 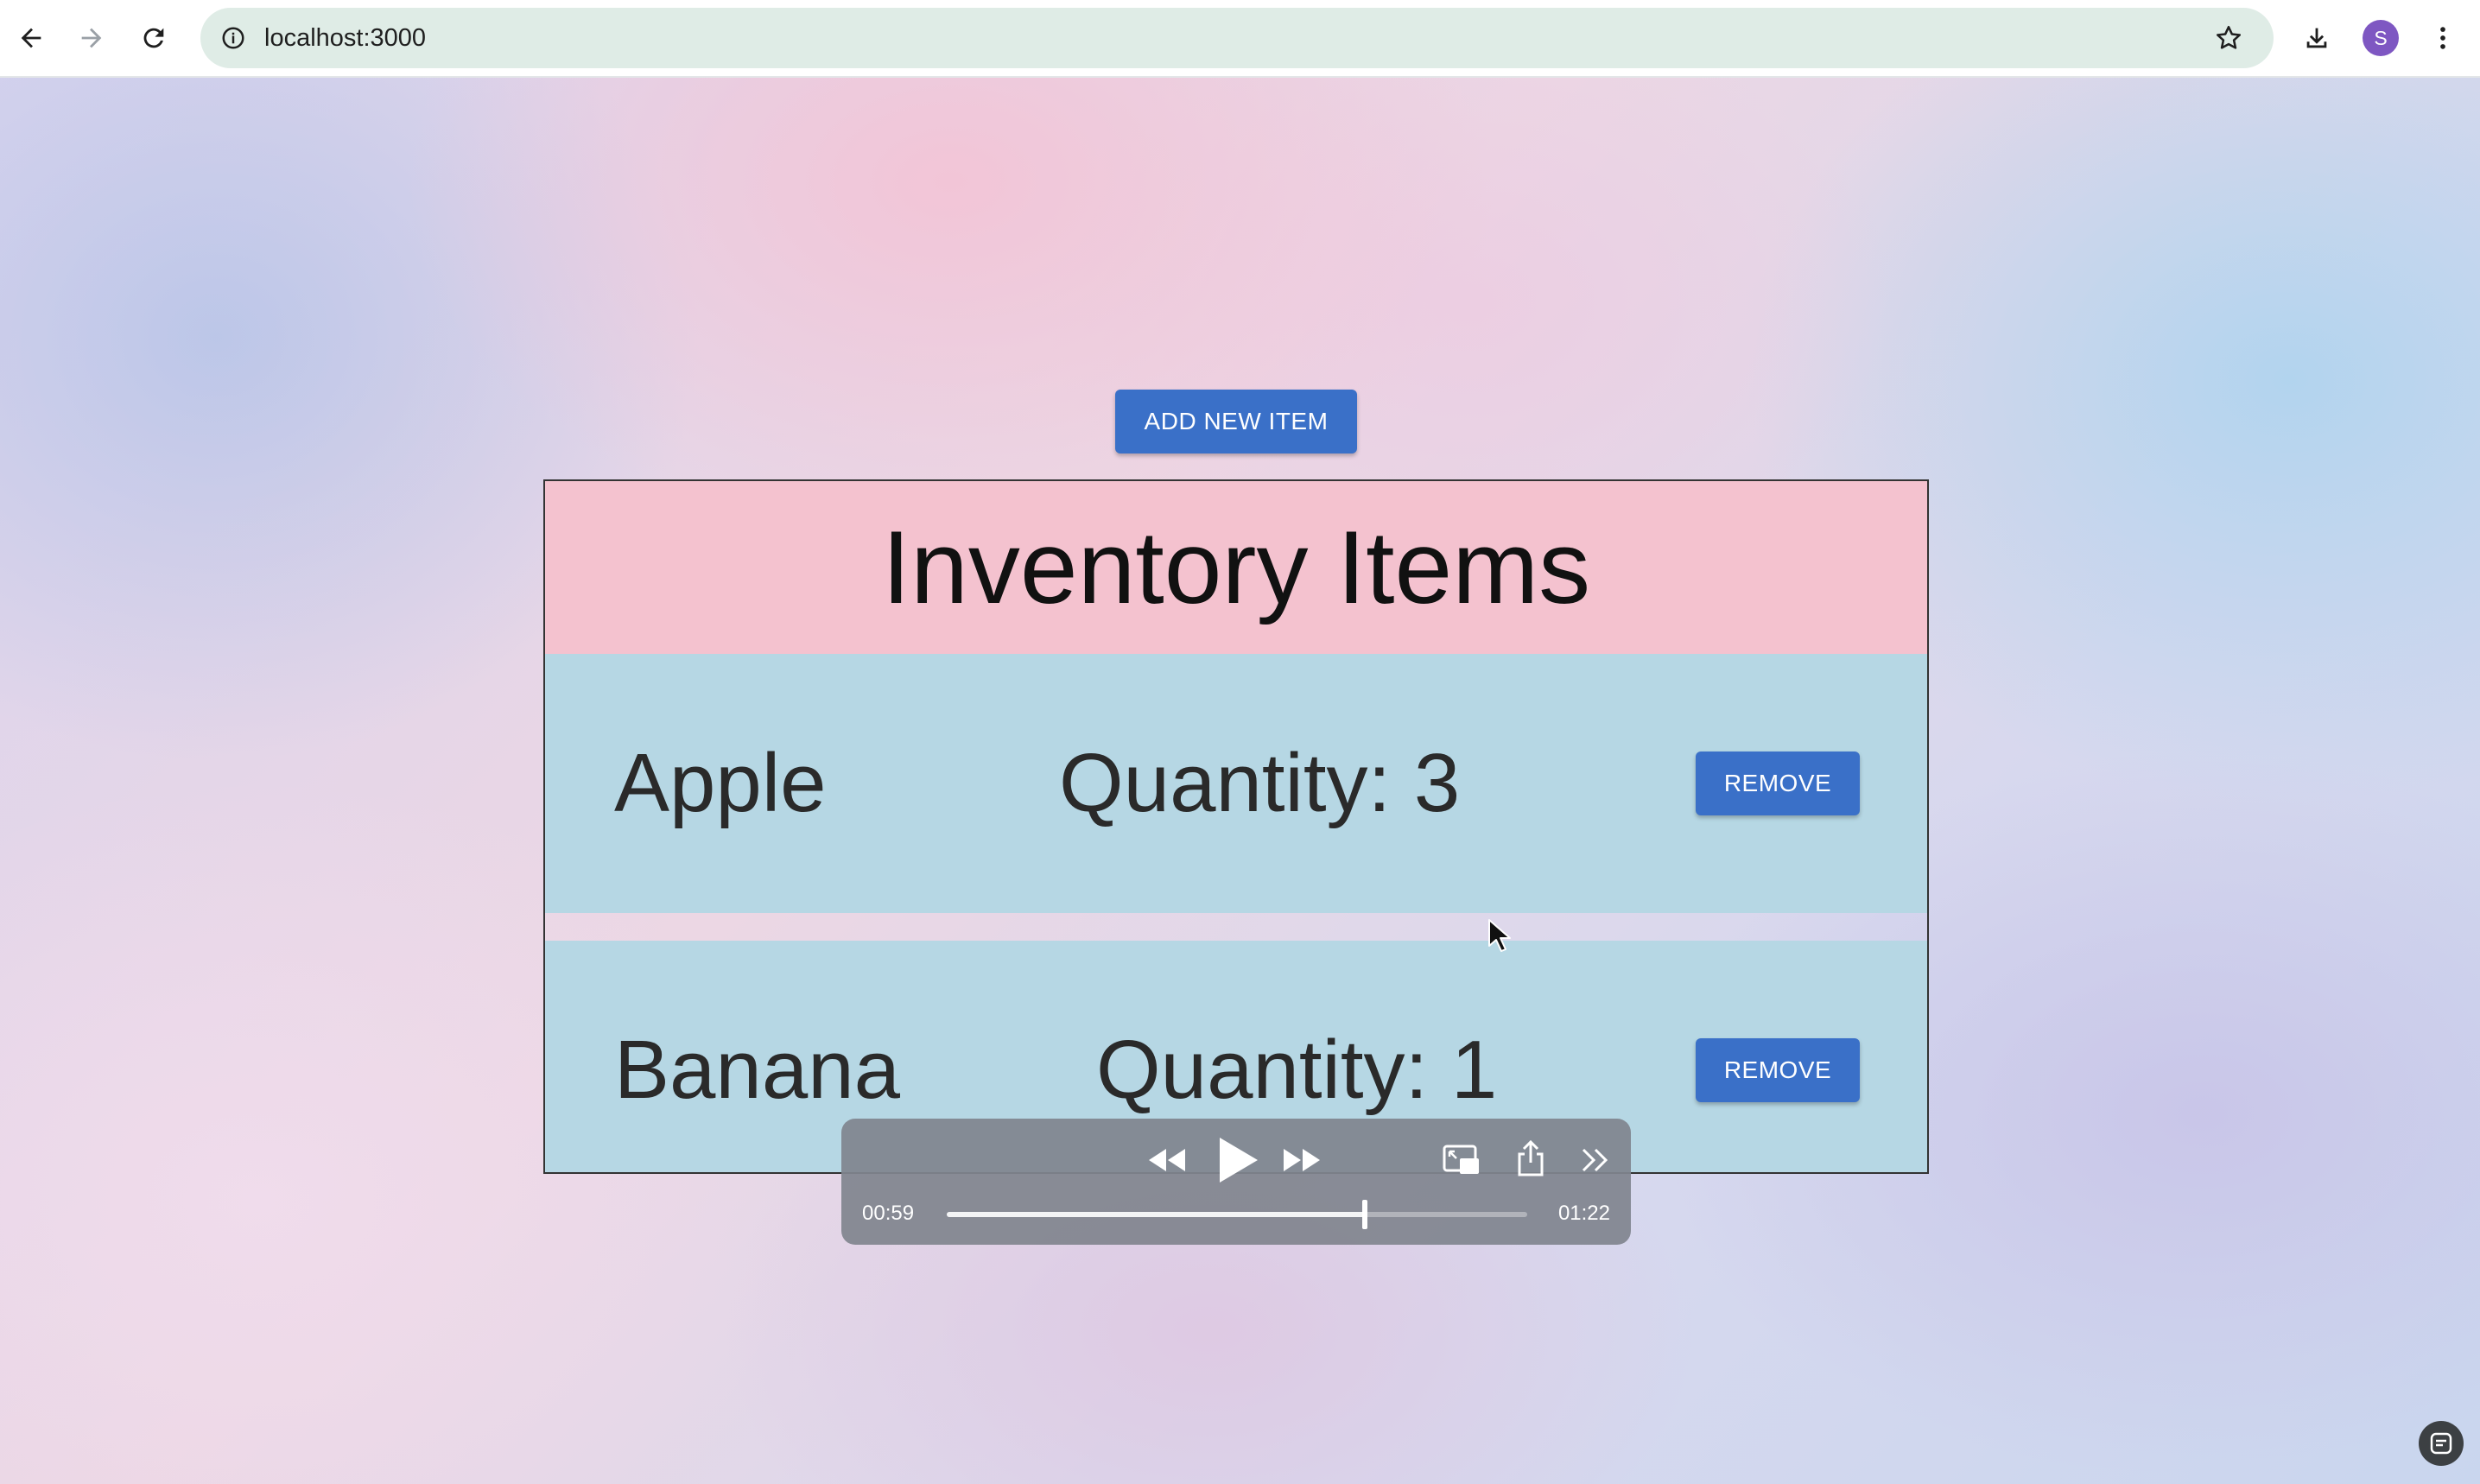 I want to click on media-player-overlay: 00:59 01:22, so click(x=1236, y=1182).